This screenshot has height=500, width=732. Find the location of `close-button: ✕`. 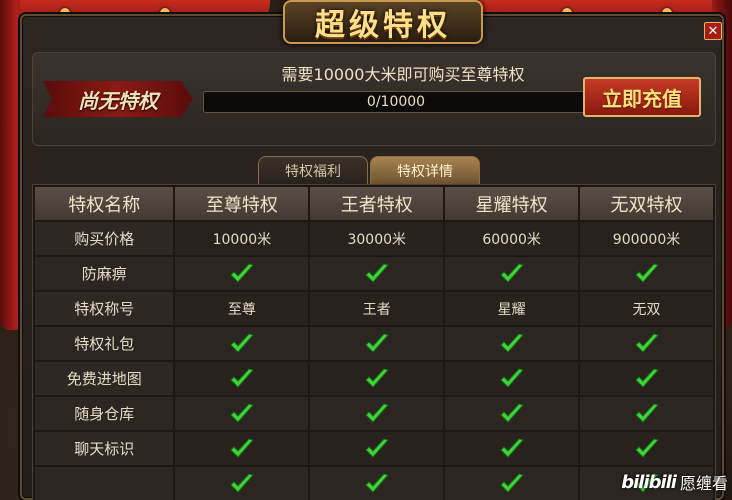

close-button: ✕ is located at coordinates (713, 31).